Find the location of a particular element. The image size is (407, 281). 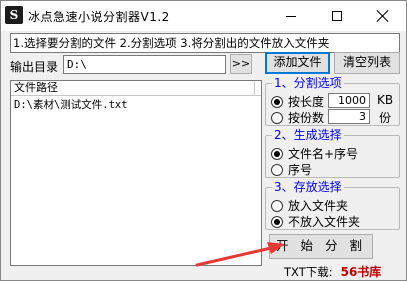

naming-options-group: 2、生成选择 文件名+序号 序号 is located at coordinates (332, 153).